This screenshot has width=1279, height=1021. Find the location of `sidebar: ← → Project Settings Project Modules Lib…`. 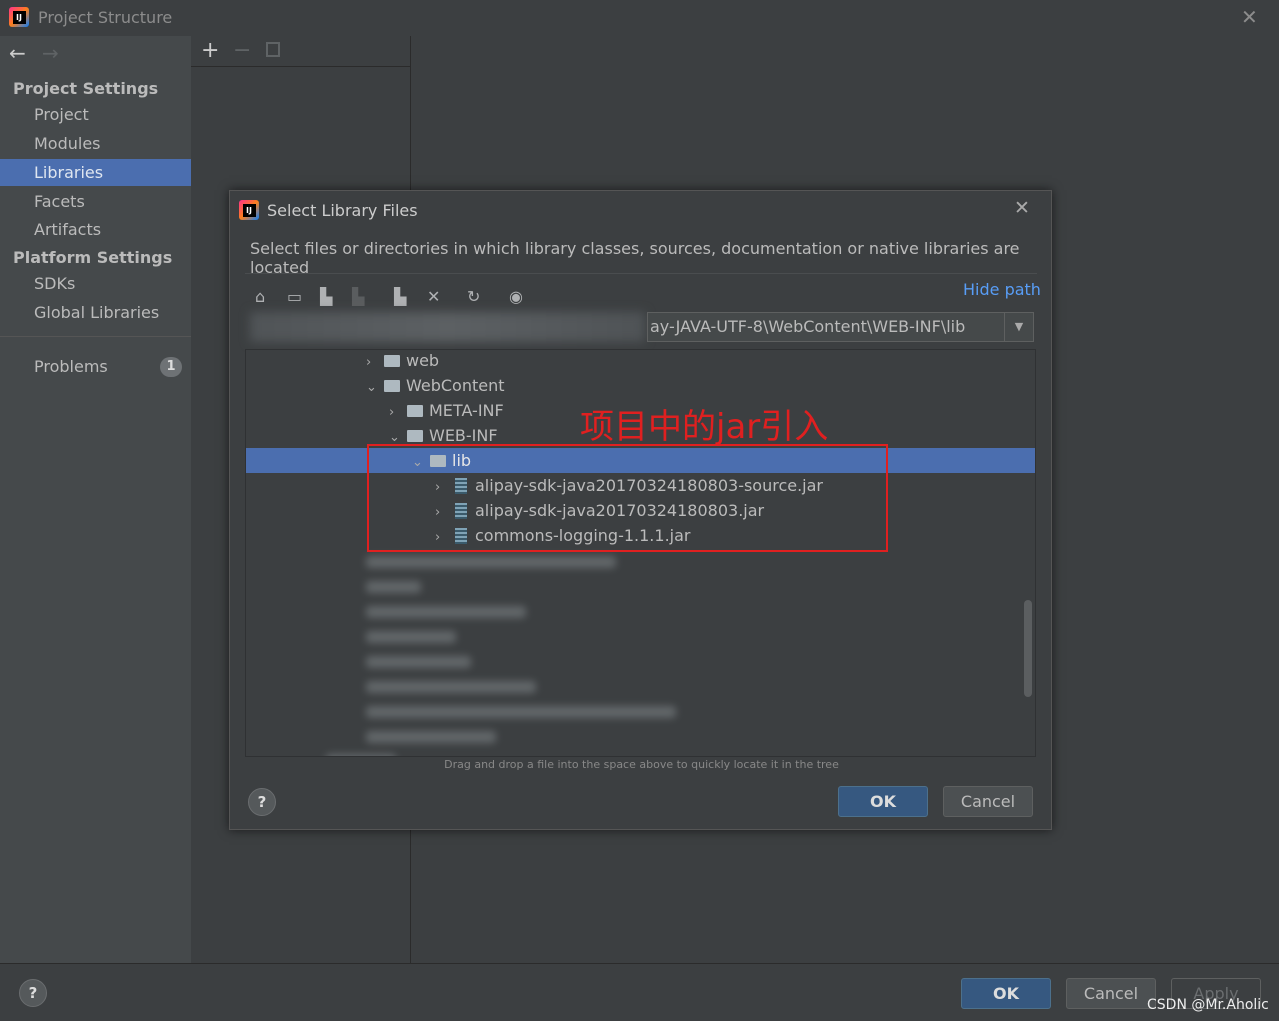

sidebar: ← → Project Settings Project Modules Lib… is located at coordinates (95, 499).